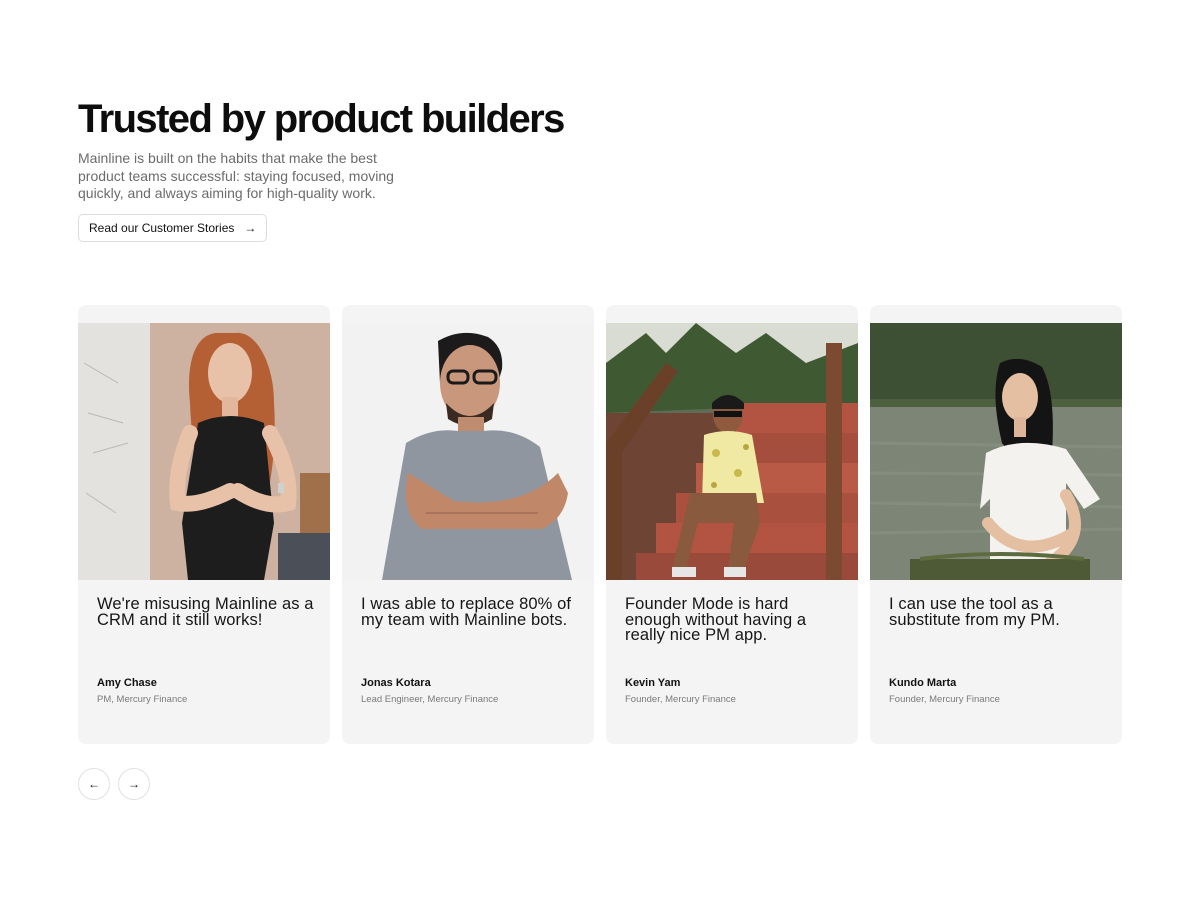  Describe the element at coordinates (142, 699) in the screenshot. I see `testimonial-role: PM, Mercury Finance` at that location.